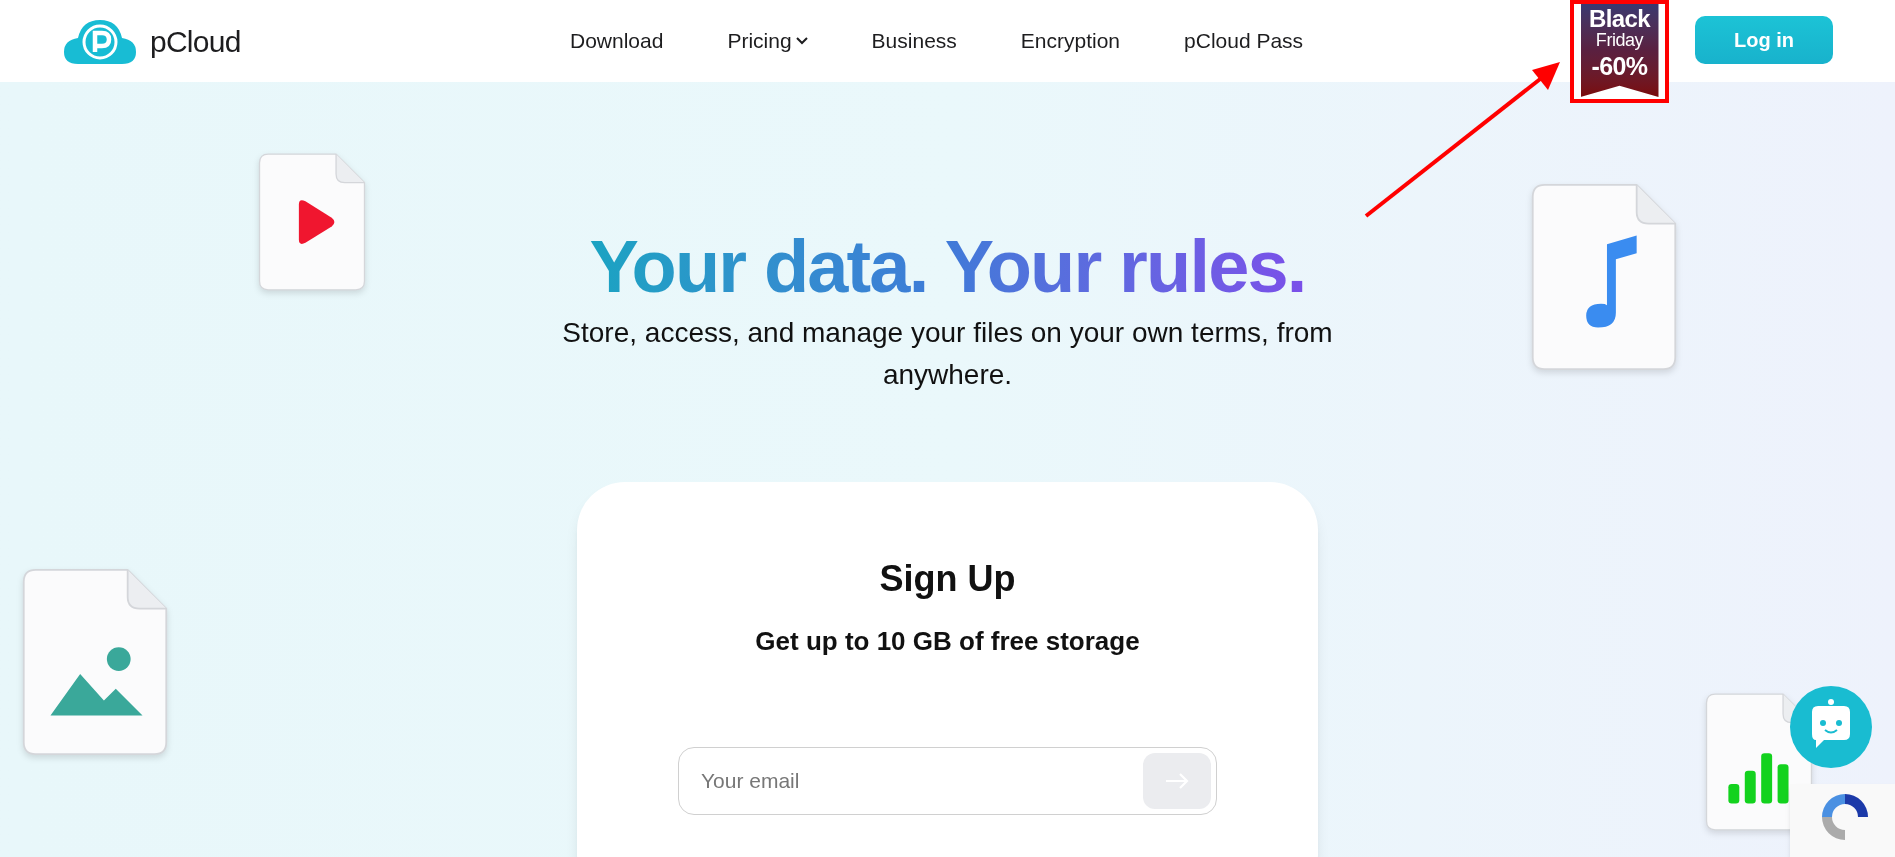 The image size is (1895, 857). I want to click on logo-text: pCloud, so click(195, 41).